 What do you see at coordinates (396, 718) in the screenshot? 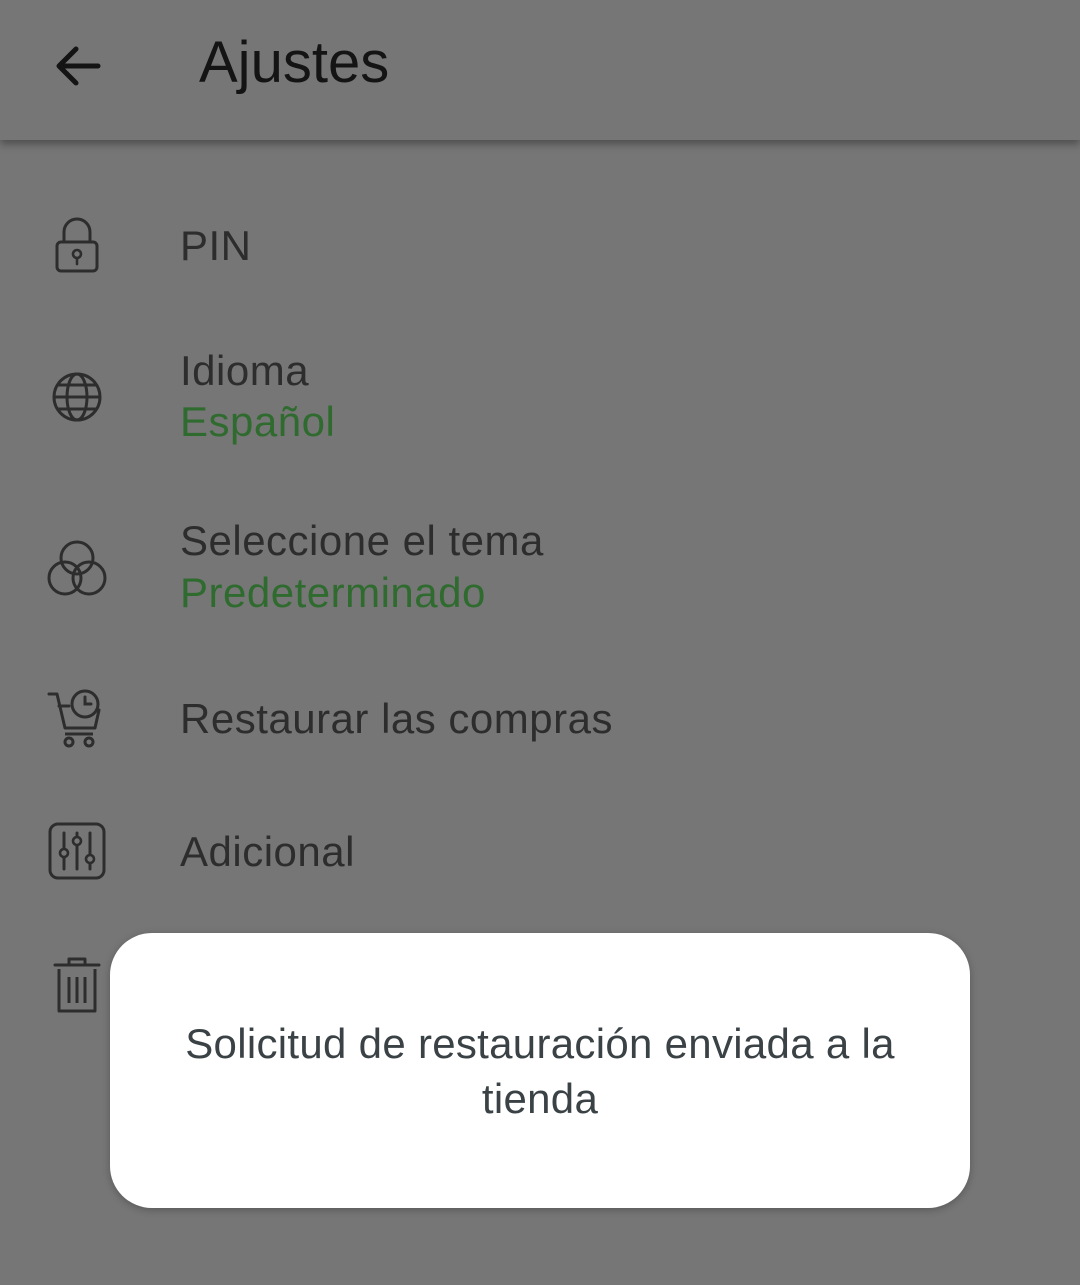
I see `settings-item-label: Restaurar las compras` at bounding box center [396, 718].